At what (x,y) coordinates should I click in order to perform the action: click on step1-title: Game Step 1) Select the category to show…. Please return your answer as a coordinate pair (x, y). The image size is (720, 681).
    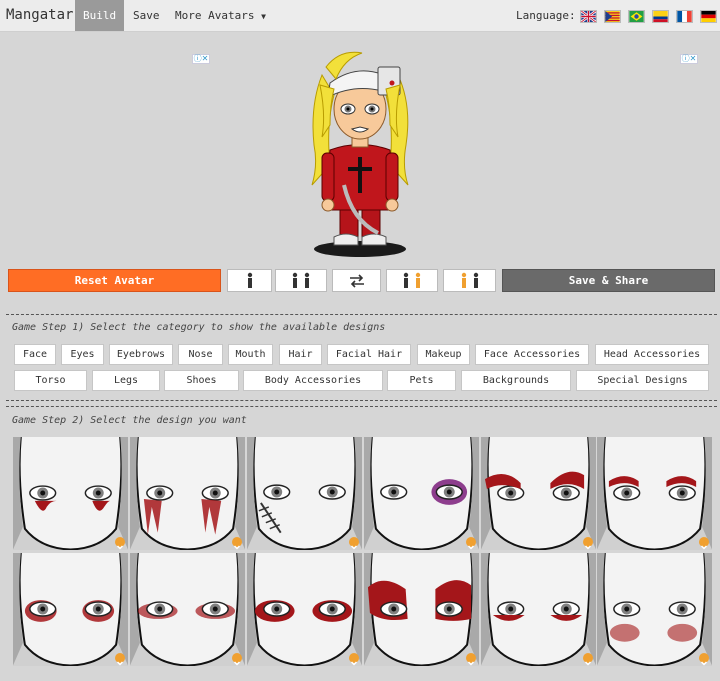
    Looking at the image, I should click on (199, 327).